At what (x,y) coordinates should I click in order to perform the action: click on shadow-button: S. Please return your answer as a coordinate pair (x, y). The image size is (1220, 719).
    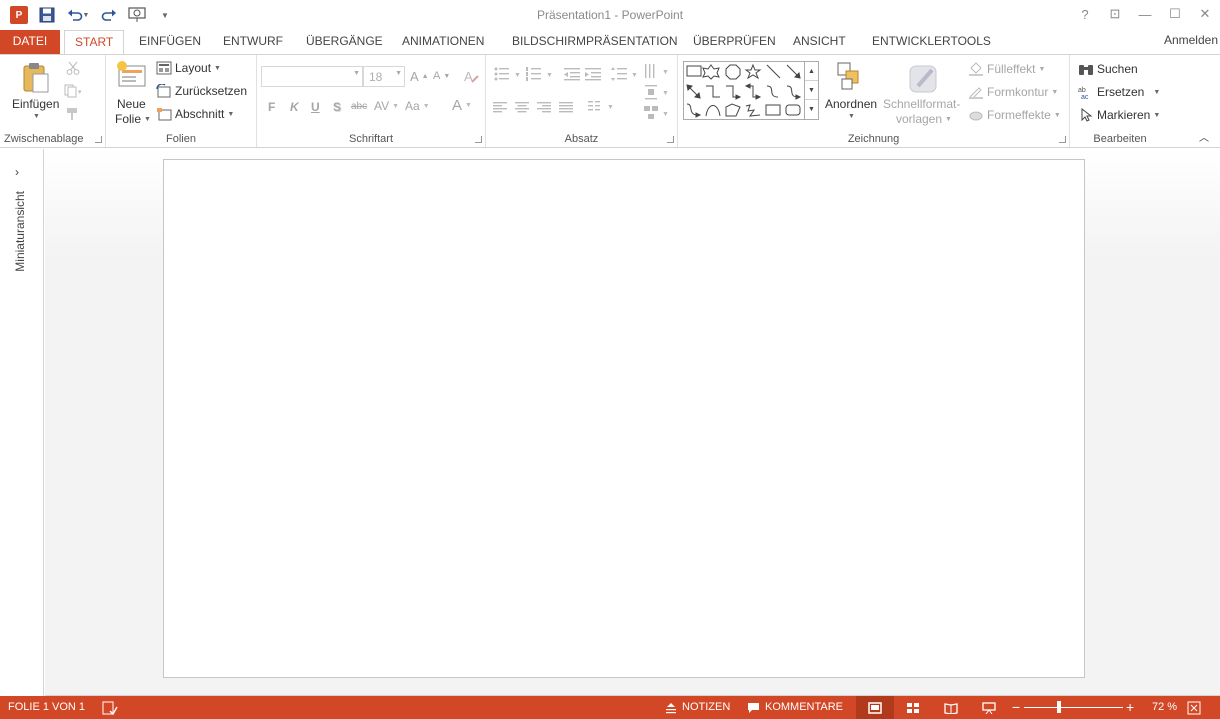
    Looking at the image, I should click on (337, 107).